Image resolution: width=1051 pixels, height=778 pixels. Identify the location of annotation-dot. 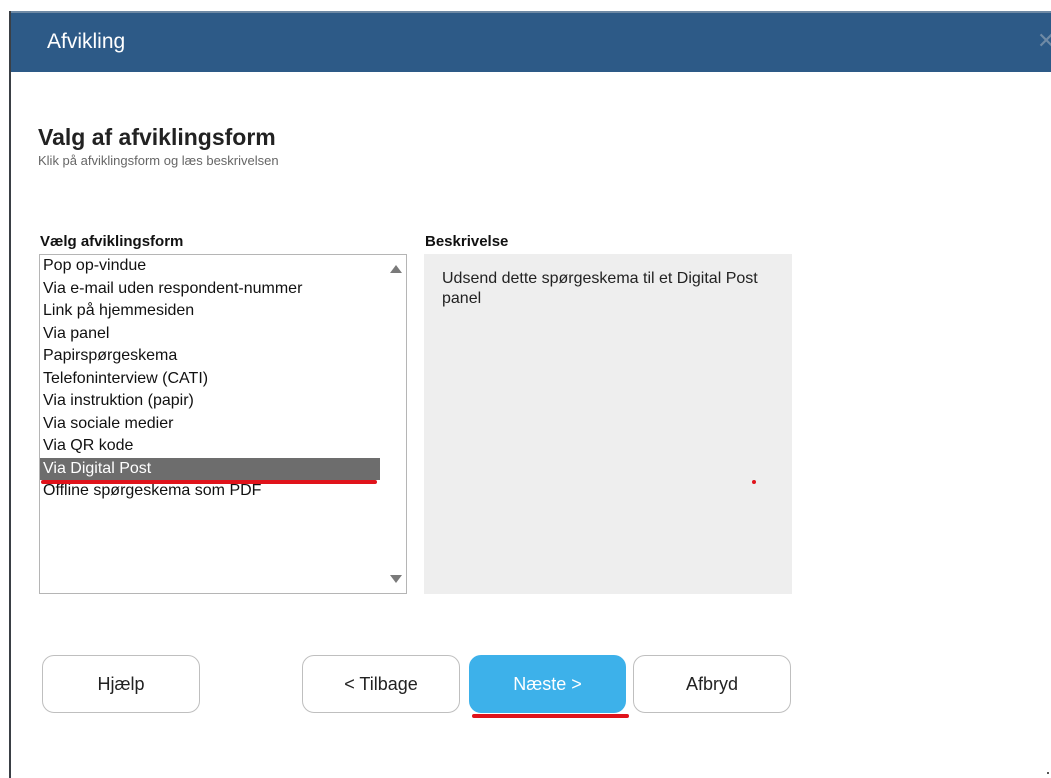
(754, 482).